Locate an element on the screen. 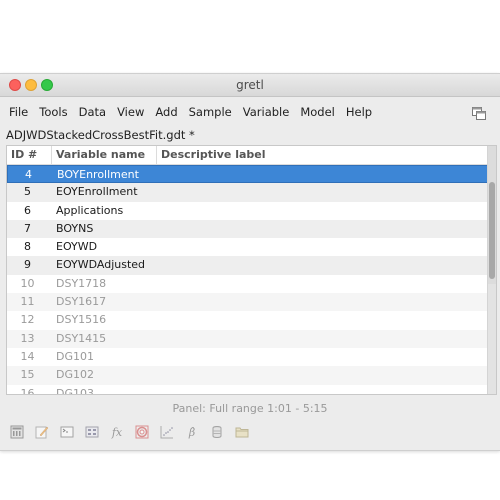 The width and height of the screenshot is (500, 500). menu-tools: Tools is located at coordinates (53, 112).